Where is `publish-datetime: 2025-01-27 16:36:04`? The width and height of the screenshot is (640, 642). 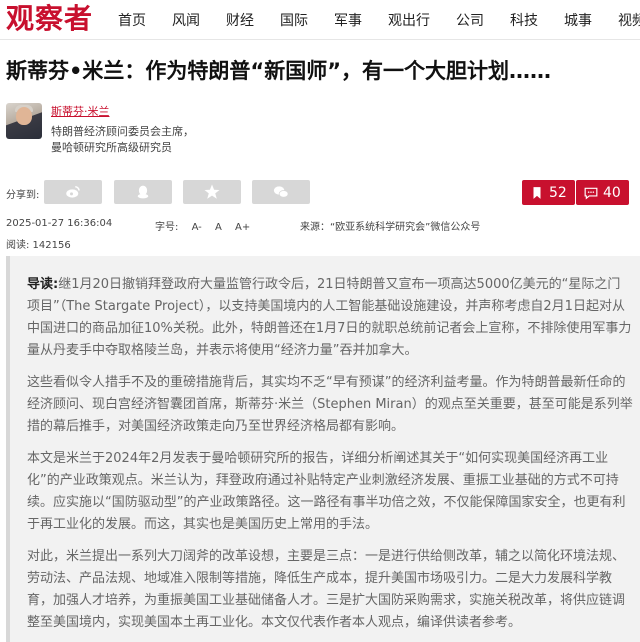 publish-datetime: 2025-01-27 16:36:04 is located at coordinates (59, 223).